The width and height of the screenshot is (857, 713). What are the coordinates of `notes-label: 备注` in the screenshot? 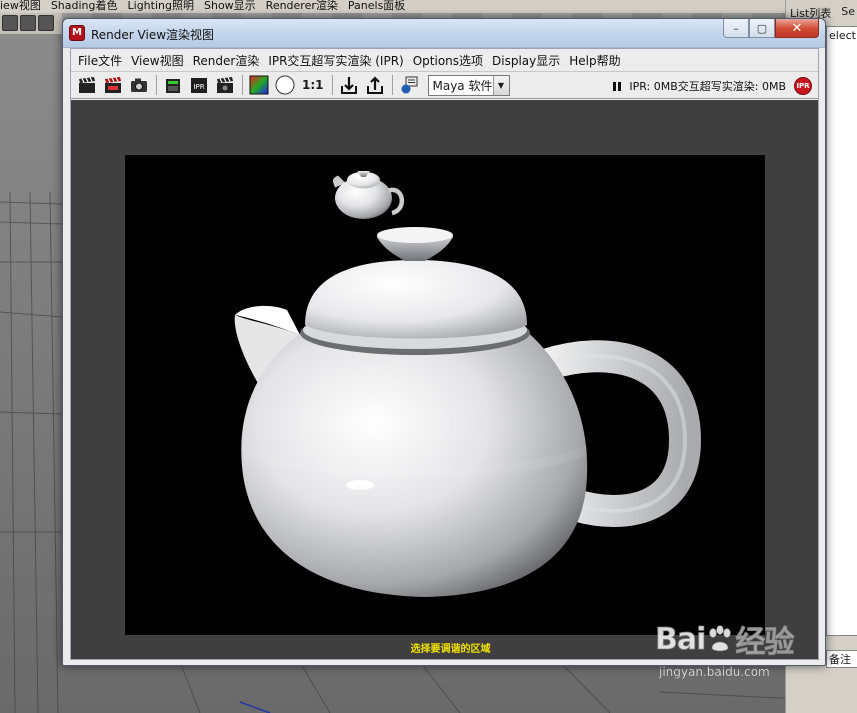 It's located at (840, 659).